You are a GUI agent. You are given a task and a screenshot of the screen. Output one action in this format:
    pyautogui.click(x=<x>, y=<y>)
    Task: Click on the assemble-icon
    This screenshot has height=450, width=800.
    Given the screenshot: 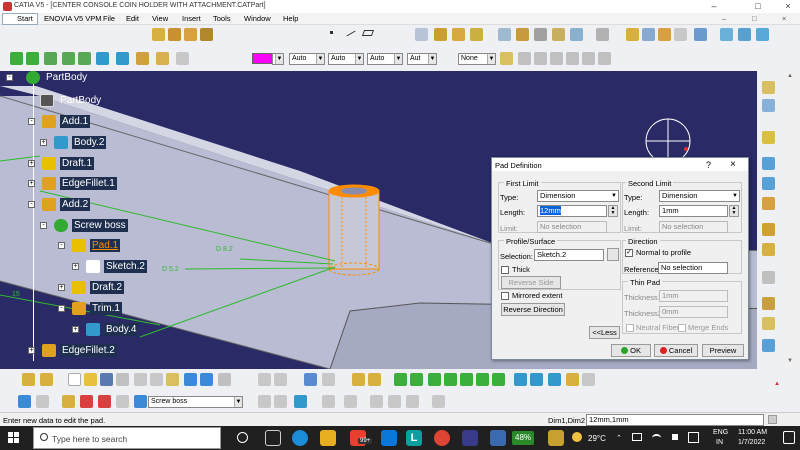 What is the action you would take?
    pyautogui.click(x=768, y=163)
    